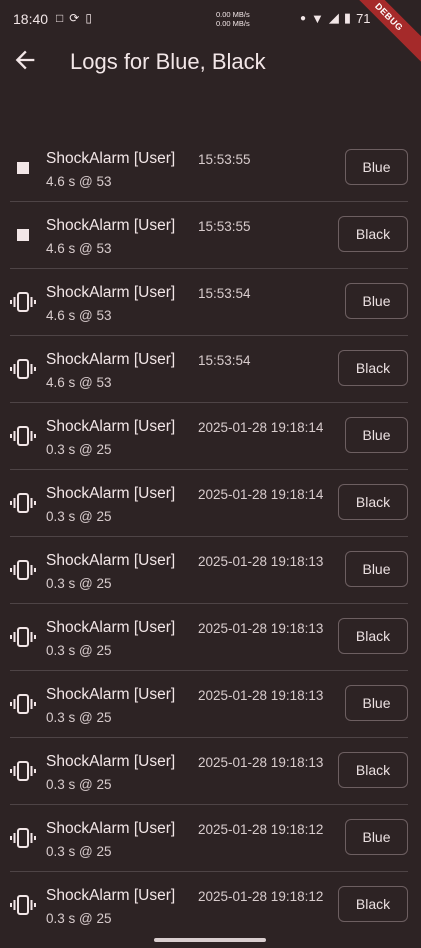 The width and height of the screenshot is (421, 948). Describe the element at coordinates (31, 19) in the screenshot. I see `status-time: 18:40` at that location.